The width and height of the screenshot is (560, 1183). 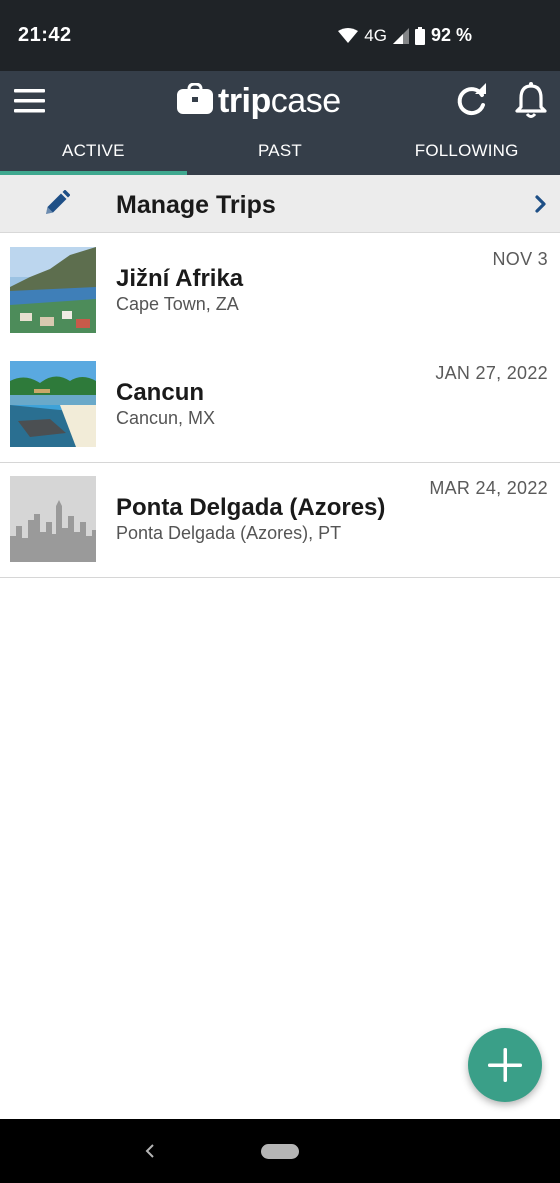 I want to click on plus-icon, so click(x=505, y=1065).